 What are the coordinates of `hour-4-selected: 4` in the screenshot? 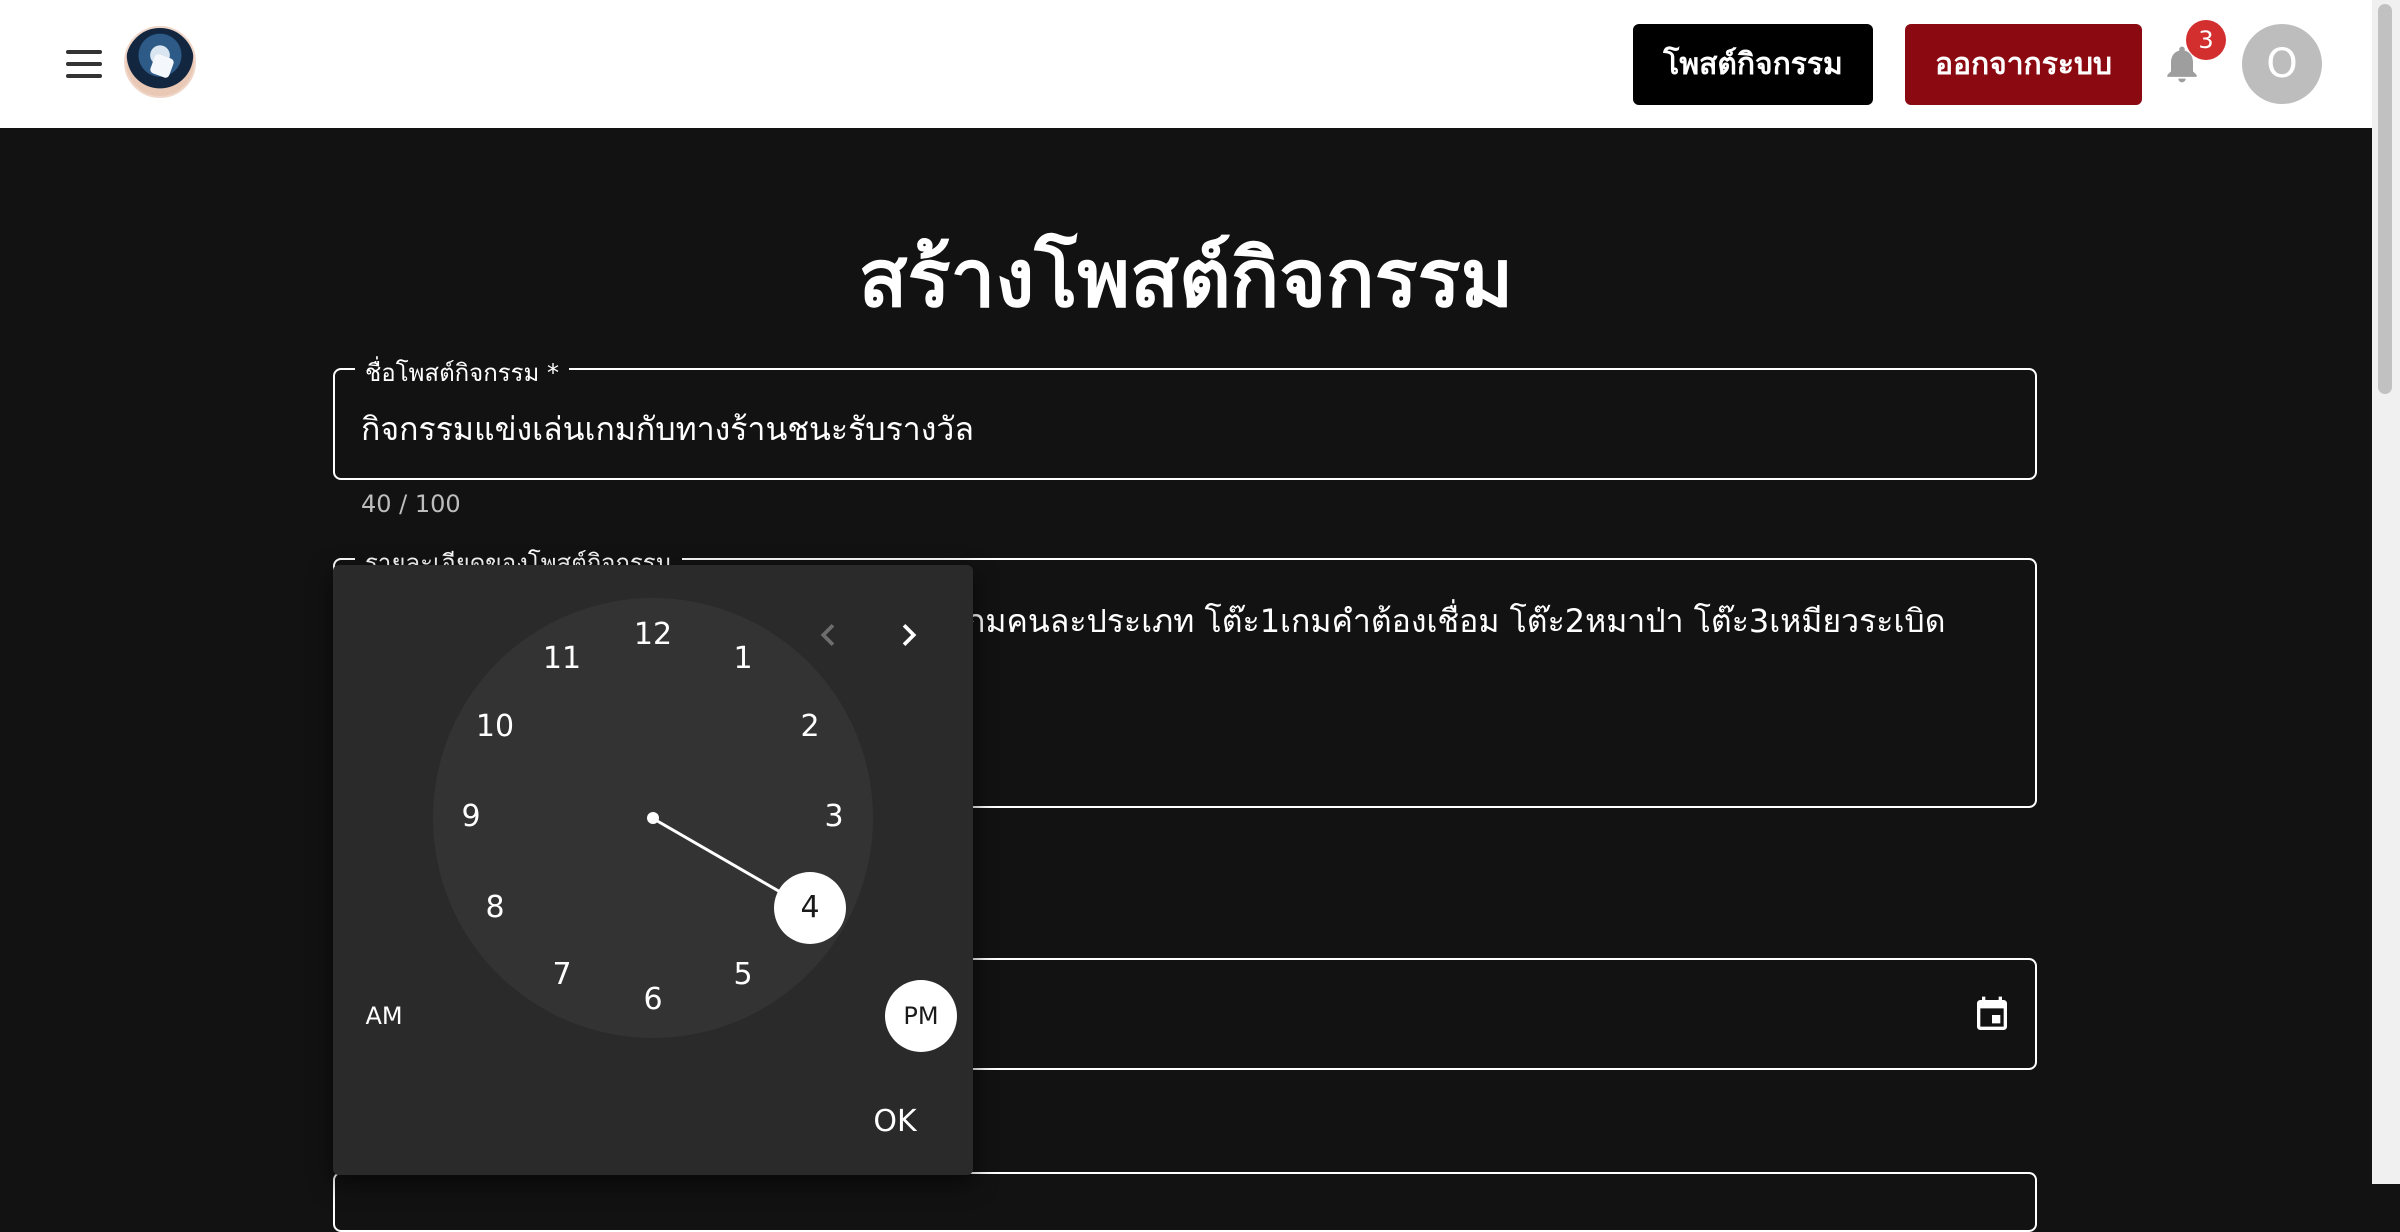 It's located at (810, 908).